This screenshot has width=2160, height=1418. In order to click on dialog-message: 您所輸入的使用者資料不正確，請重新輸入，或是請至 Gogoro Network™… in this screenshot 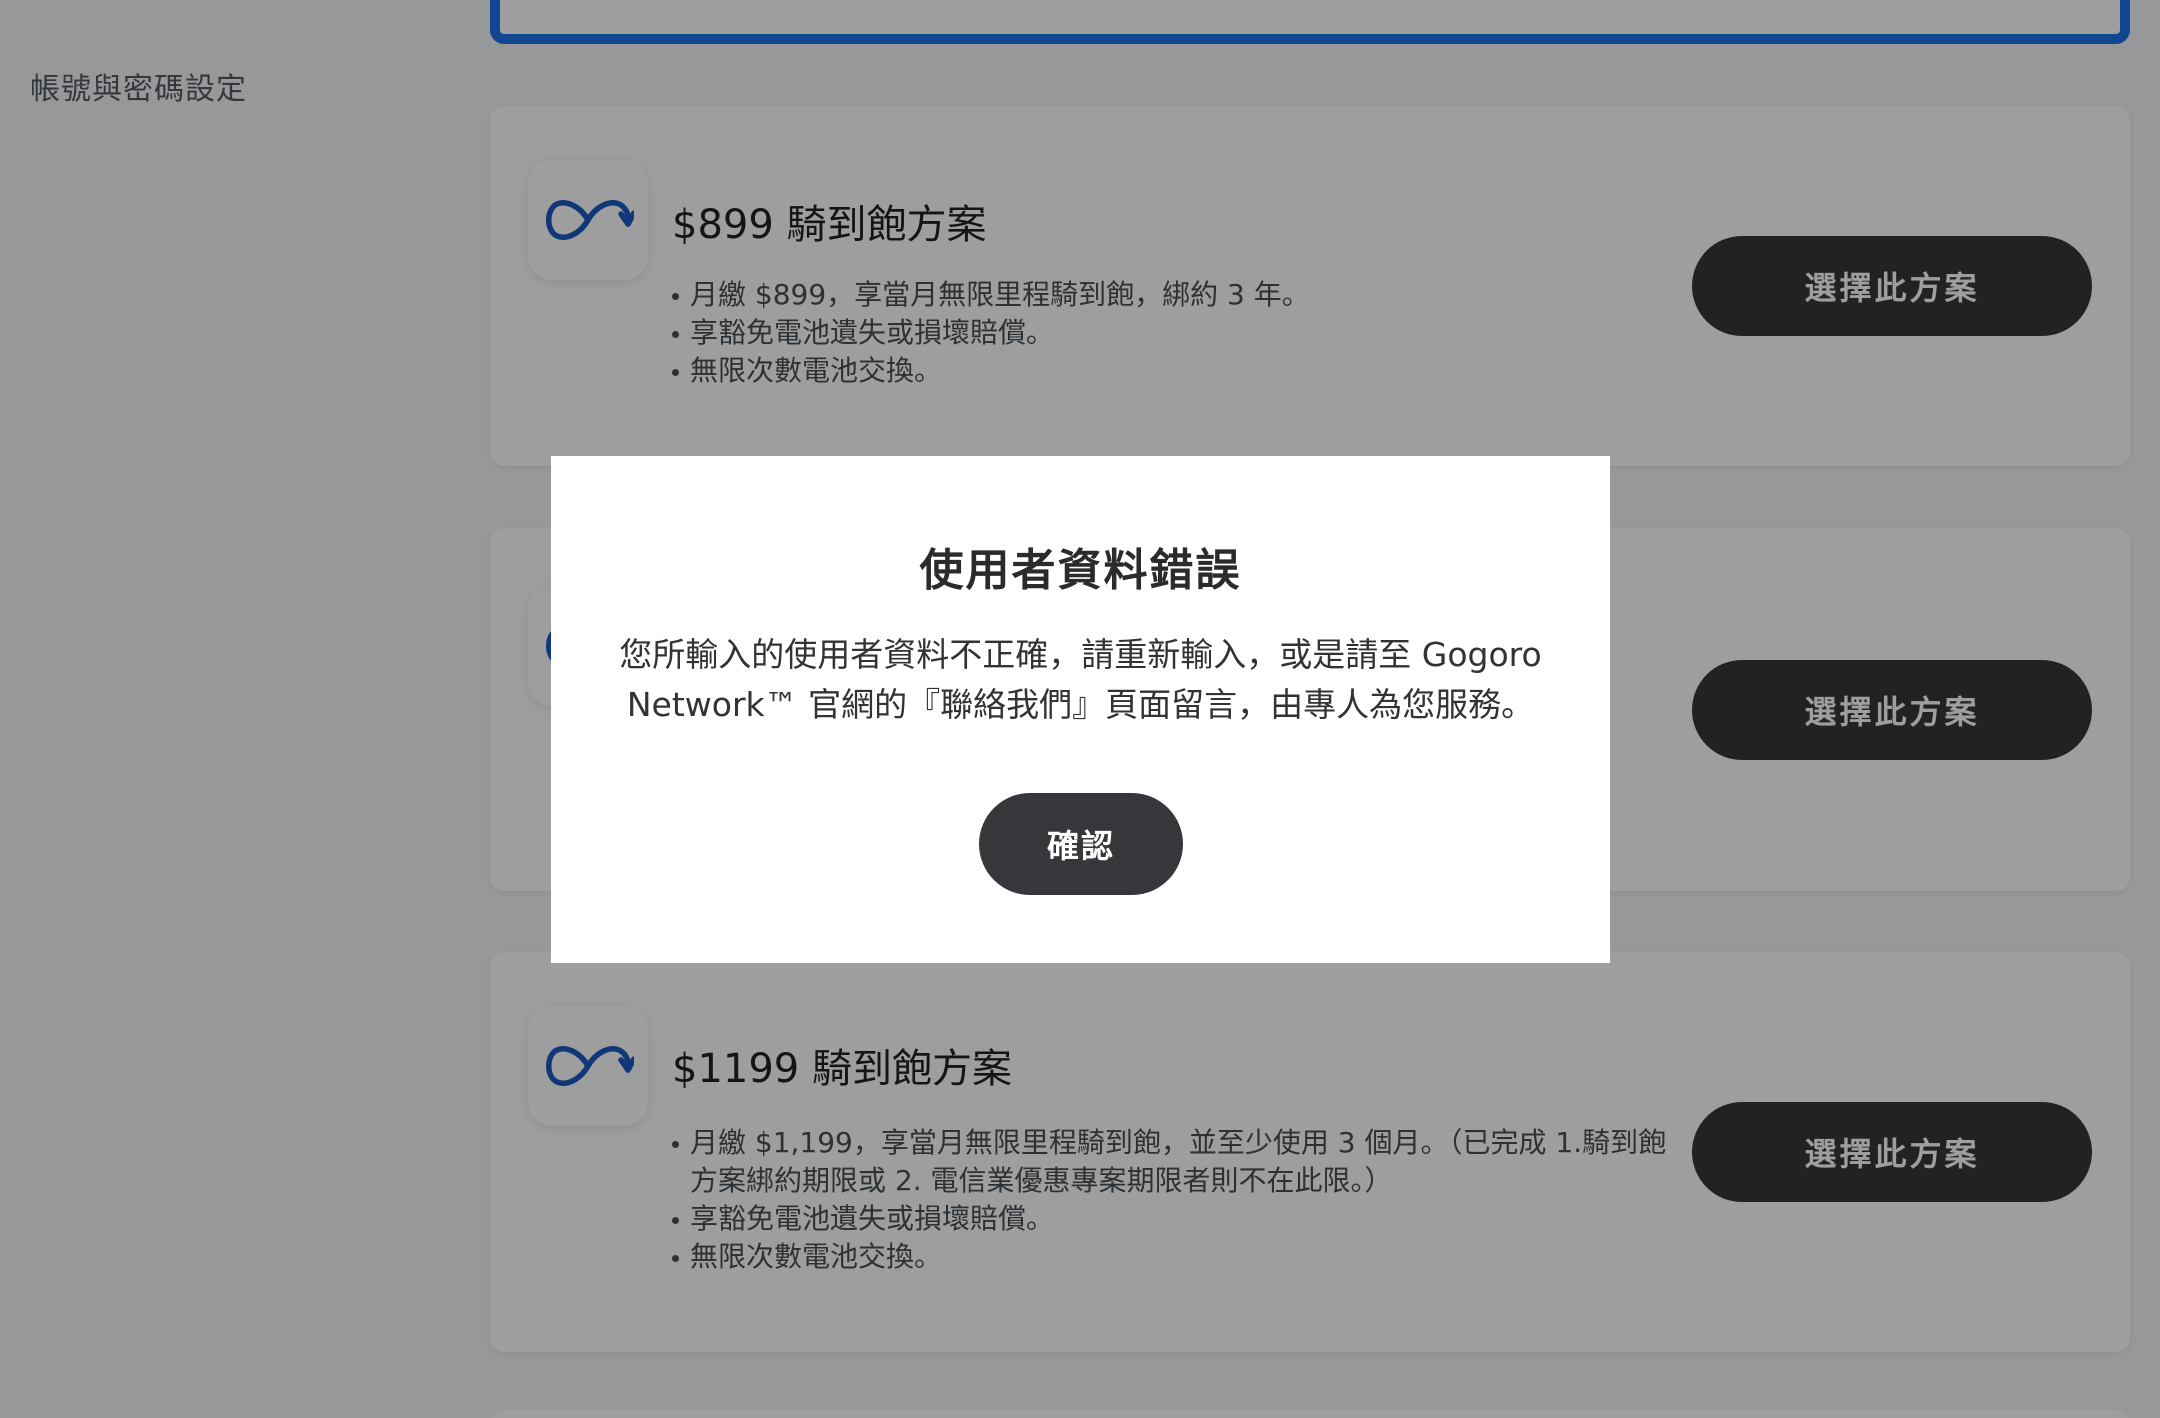, I will do `click(1080, 679)`.